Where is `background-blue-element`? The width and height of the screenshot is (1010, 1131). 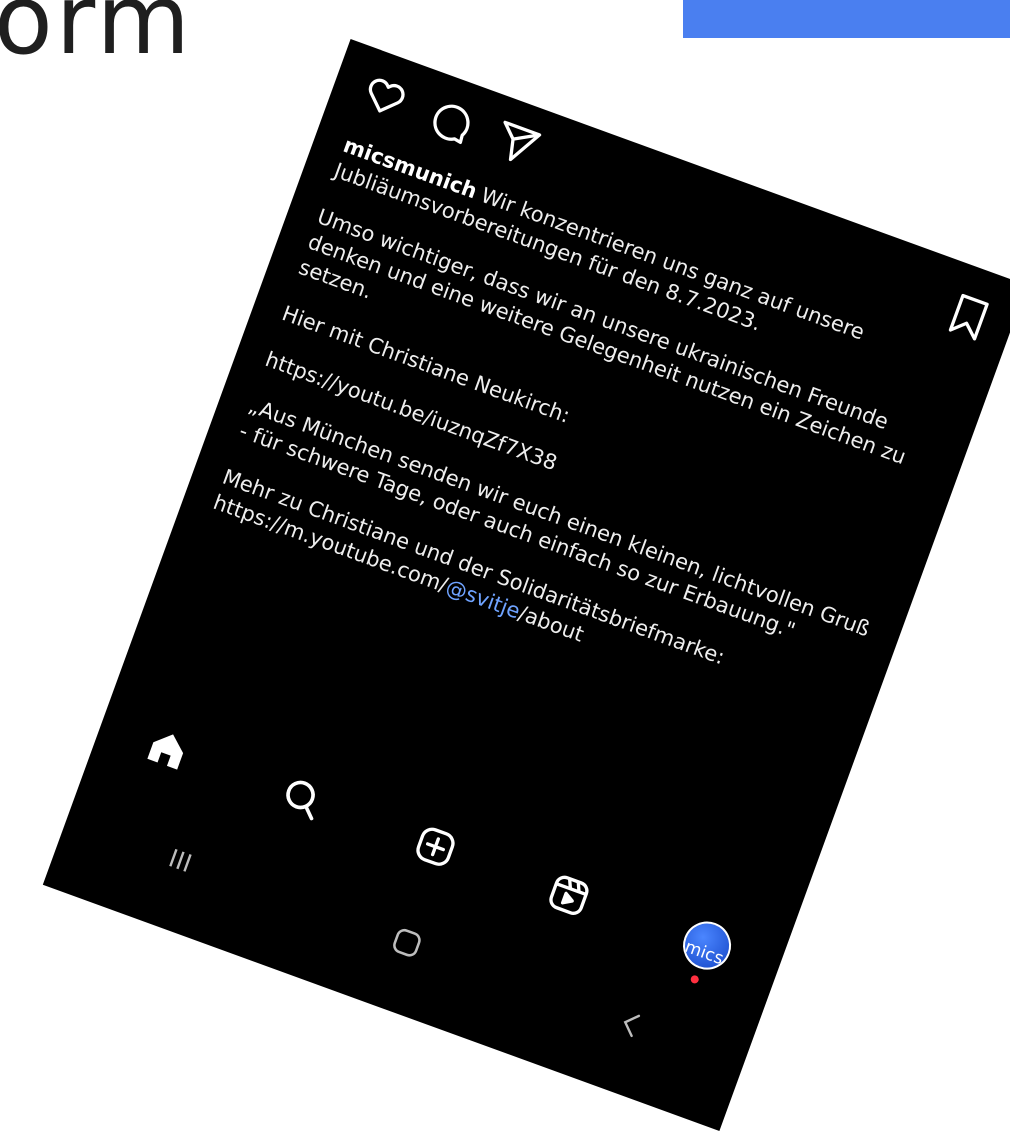 background-blue-element is located at coordinates (846, 19).